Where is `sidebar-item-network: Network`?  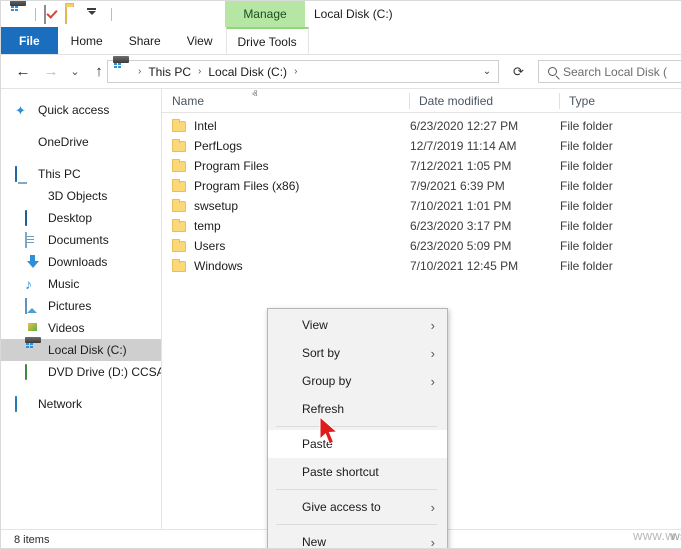 sidebar-item-network: Network is located at coordinates (81, 404).